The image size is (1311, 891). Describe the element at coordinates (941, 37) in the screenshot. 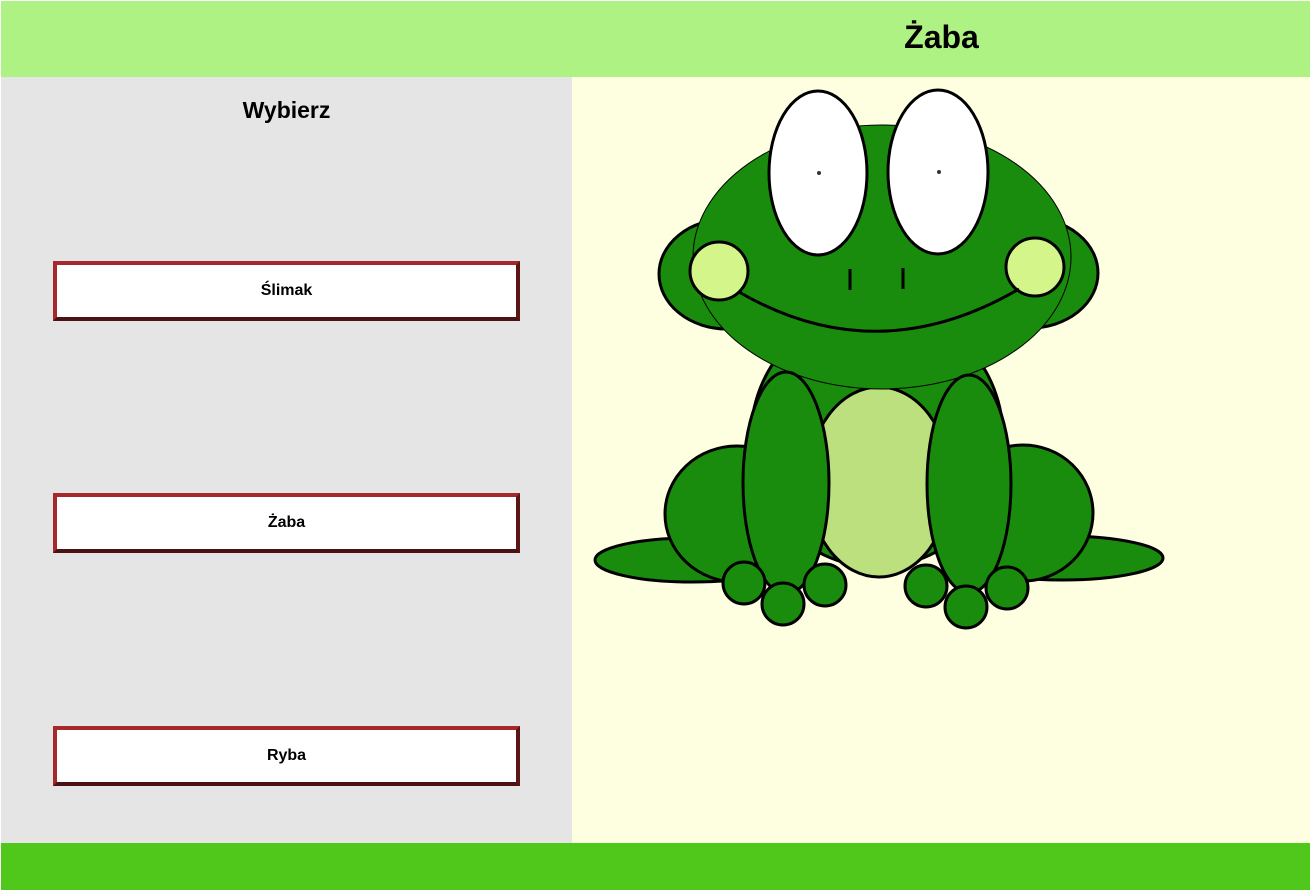

I see `page-title: Żaba` at that location.